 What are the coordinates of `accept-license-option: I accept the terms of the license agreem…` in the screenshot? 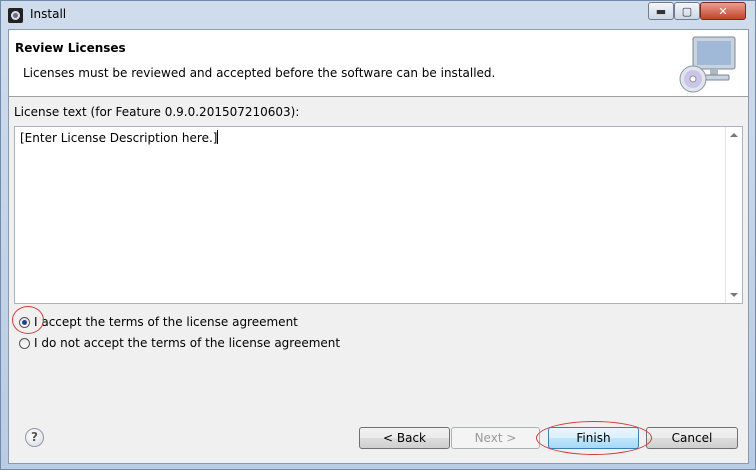 It's located at (158, 322).